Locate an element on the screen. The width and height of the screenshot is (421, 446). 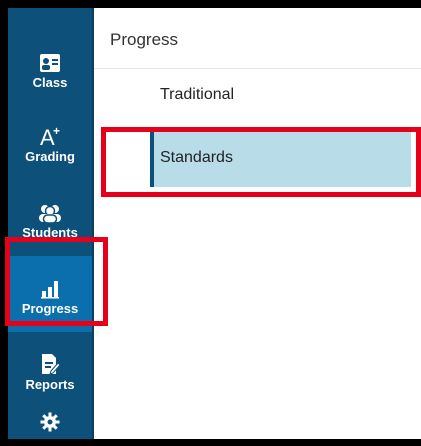
option-standards-label: Standards is located at coordinates (196, 157).